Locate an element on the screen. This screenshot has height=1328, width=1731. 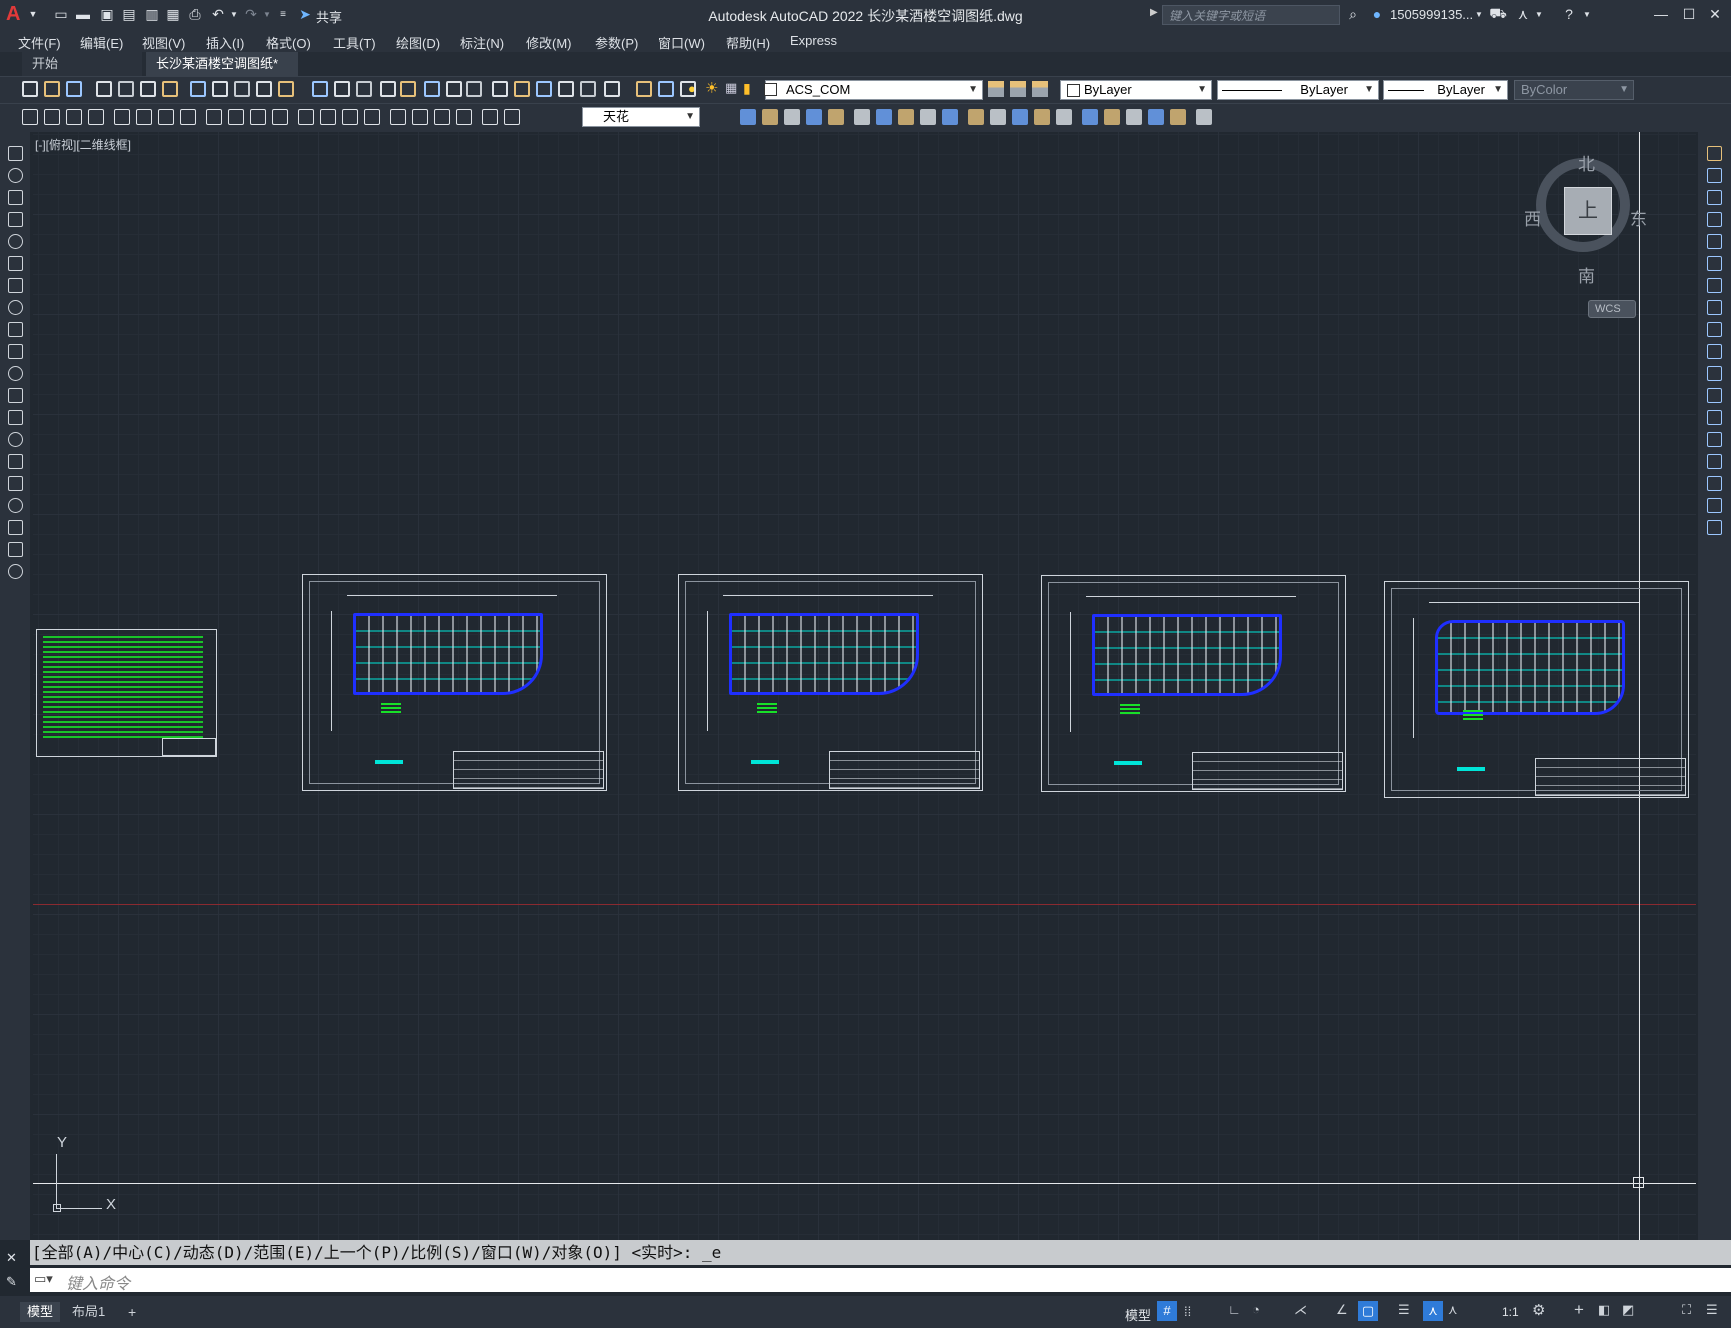
annotation-visibility-icon: ⋏ is located at coordinates (1433, 1311).